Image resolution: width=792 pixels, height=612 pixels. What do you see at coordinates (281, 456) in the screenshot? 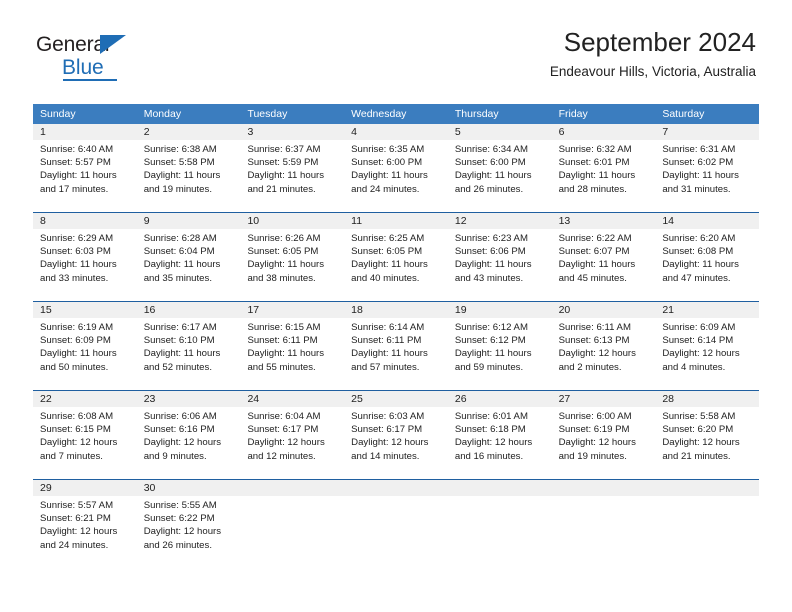
I see `day-daylight-line2-text: and 12 minutes.` at bounding box center [281, 456].